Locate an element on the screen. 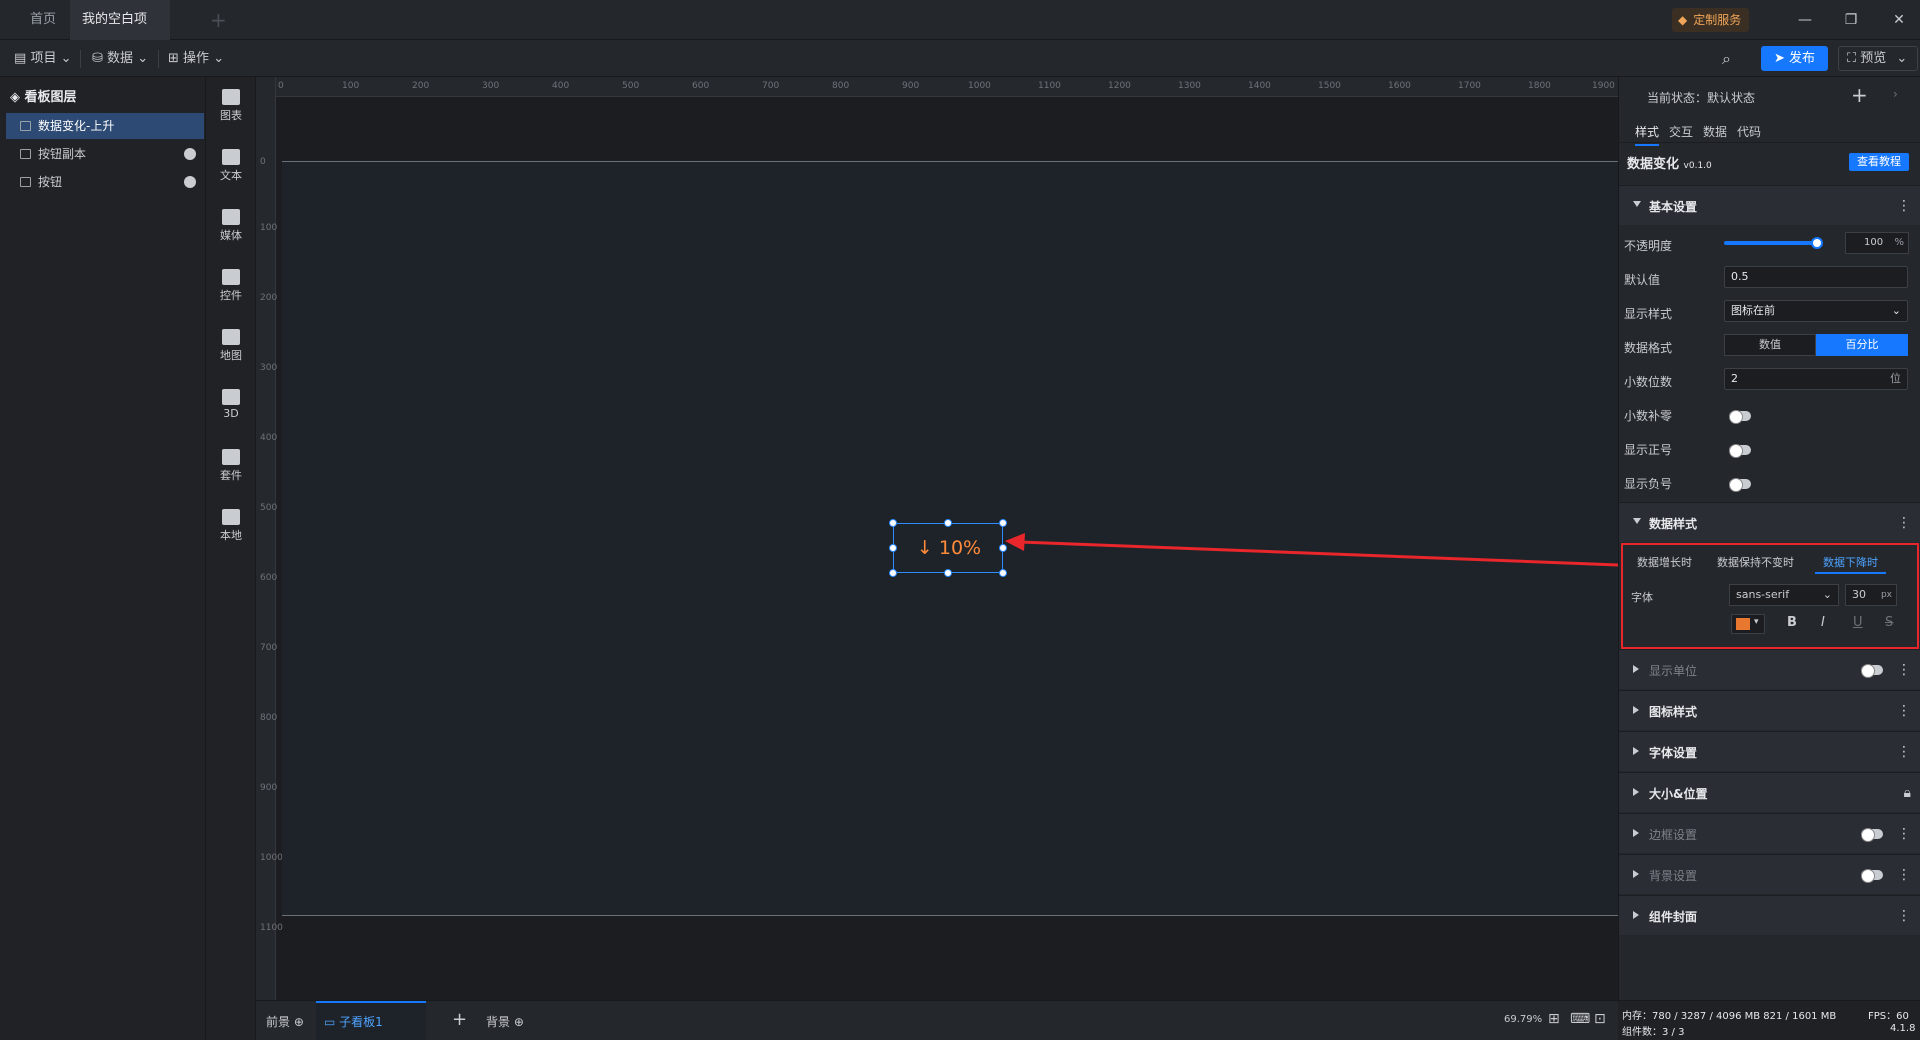 This screenshot has height=1040, width=1920. section-background: 背景设置 ⋮ is located at coordinates (1769, 874).